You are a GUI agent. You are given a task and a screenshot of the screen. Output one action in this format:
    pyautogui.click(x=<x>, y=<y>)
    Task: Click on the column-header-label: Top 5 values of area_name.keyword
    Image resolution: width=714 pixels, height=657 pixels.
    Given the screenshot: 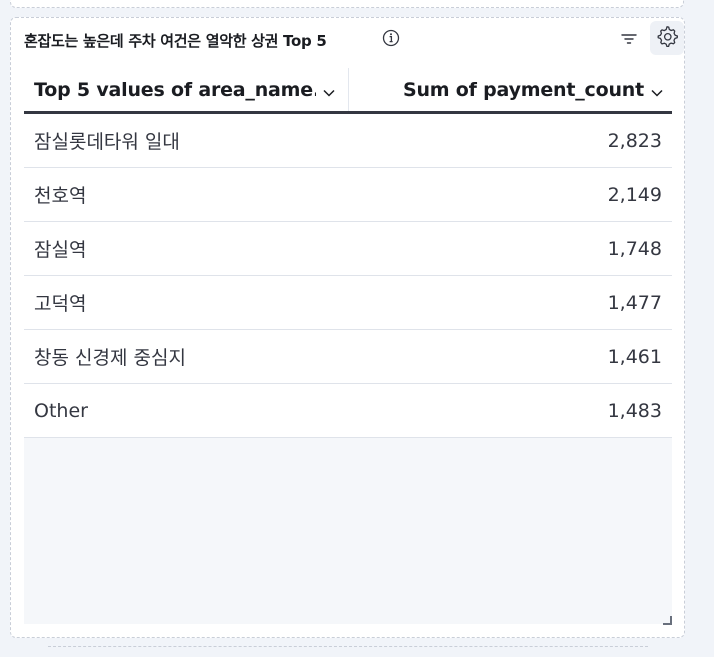 What is the action you would take?
    pyautogui.click(x=175, y=89)
    